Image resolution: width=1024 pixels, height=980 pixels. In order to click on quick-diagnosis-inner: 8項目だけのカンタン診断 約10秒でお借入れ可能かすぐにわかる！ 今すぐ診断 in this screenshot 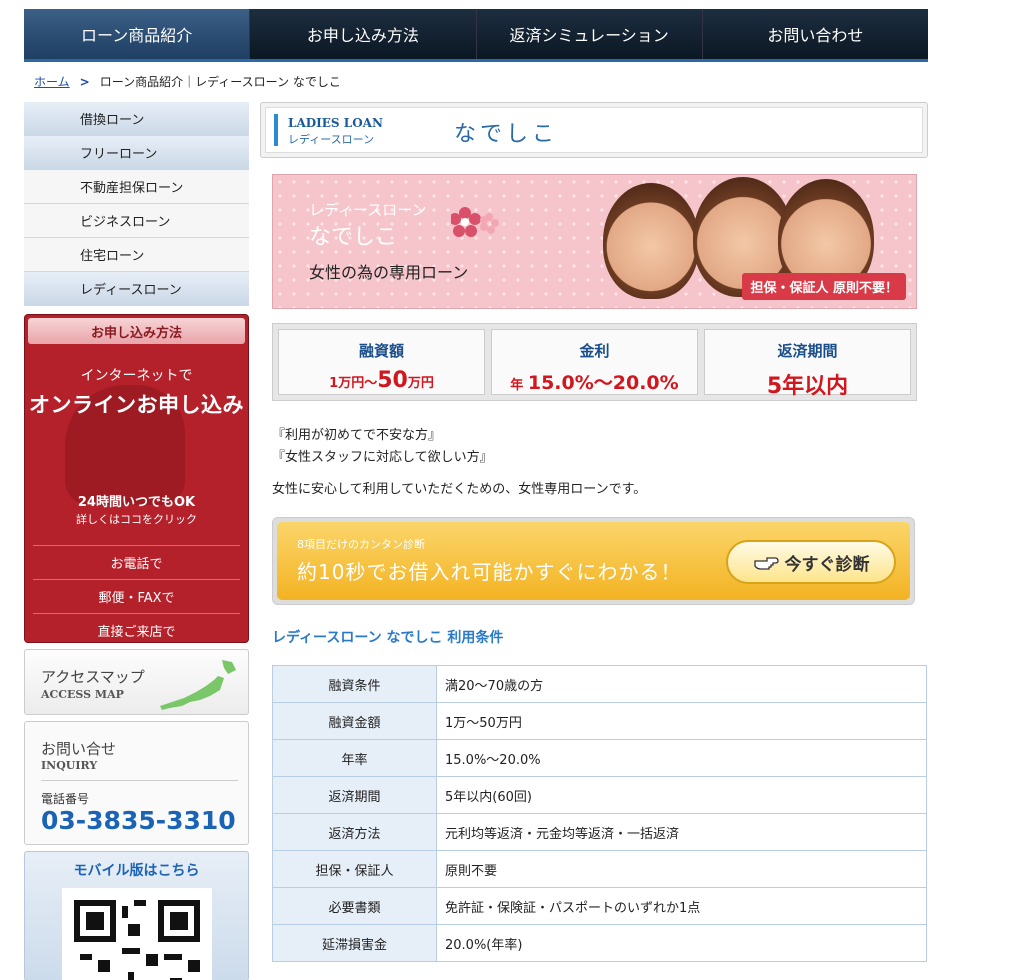, I will do `click(593, 561)`.